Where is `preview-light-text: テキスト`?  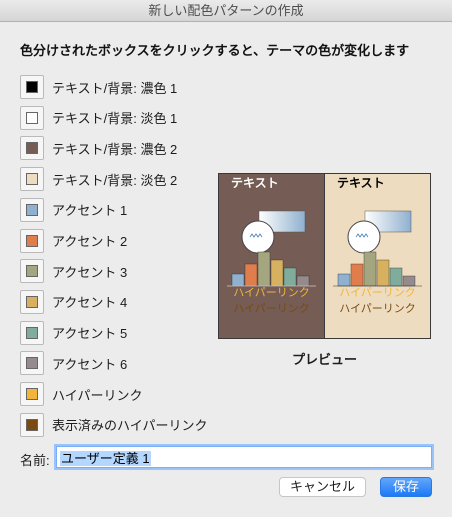
preview-light-text: テキスト is located at coordinates (361, 183).